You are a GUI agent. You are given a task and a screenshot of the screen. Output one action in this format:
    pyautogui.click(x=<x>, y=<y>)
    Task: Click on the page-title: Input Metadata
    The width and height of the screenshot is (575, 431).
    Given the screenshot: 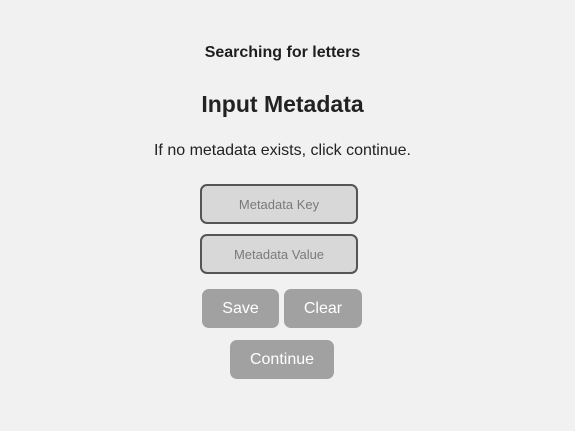 What is the action you would take?
    pyautogui.click(x=282, y=104)
    